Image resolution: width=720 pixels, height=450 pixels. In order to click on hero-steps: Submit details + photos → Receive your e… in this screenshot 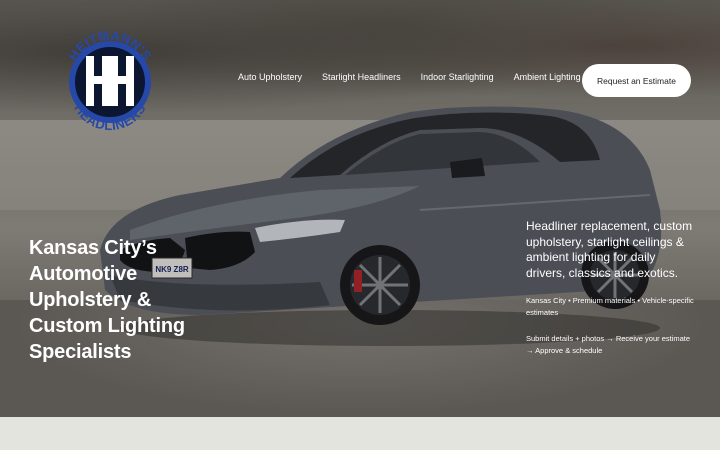, I will do `click(608, 344)`.